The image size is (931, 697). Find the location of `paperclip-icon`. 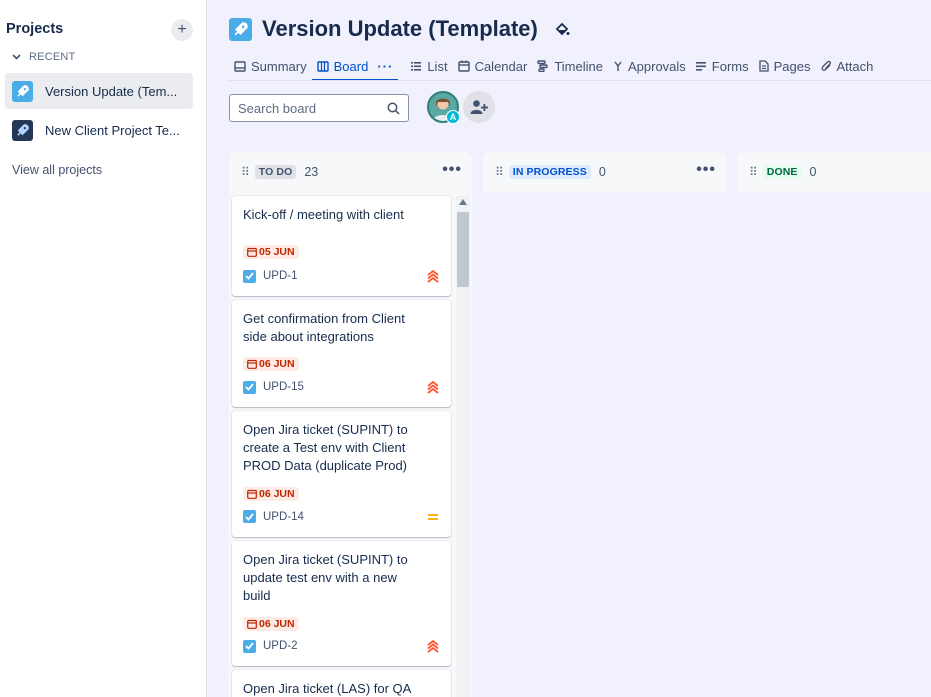

paperclip-icon is located at coordinates (826, 65).